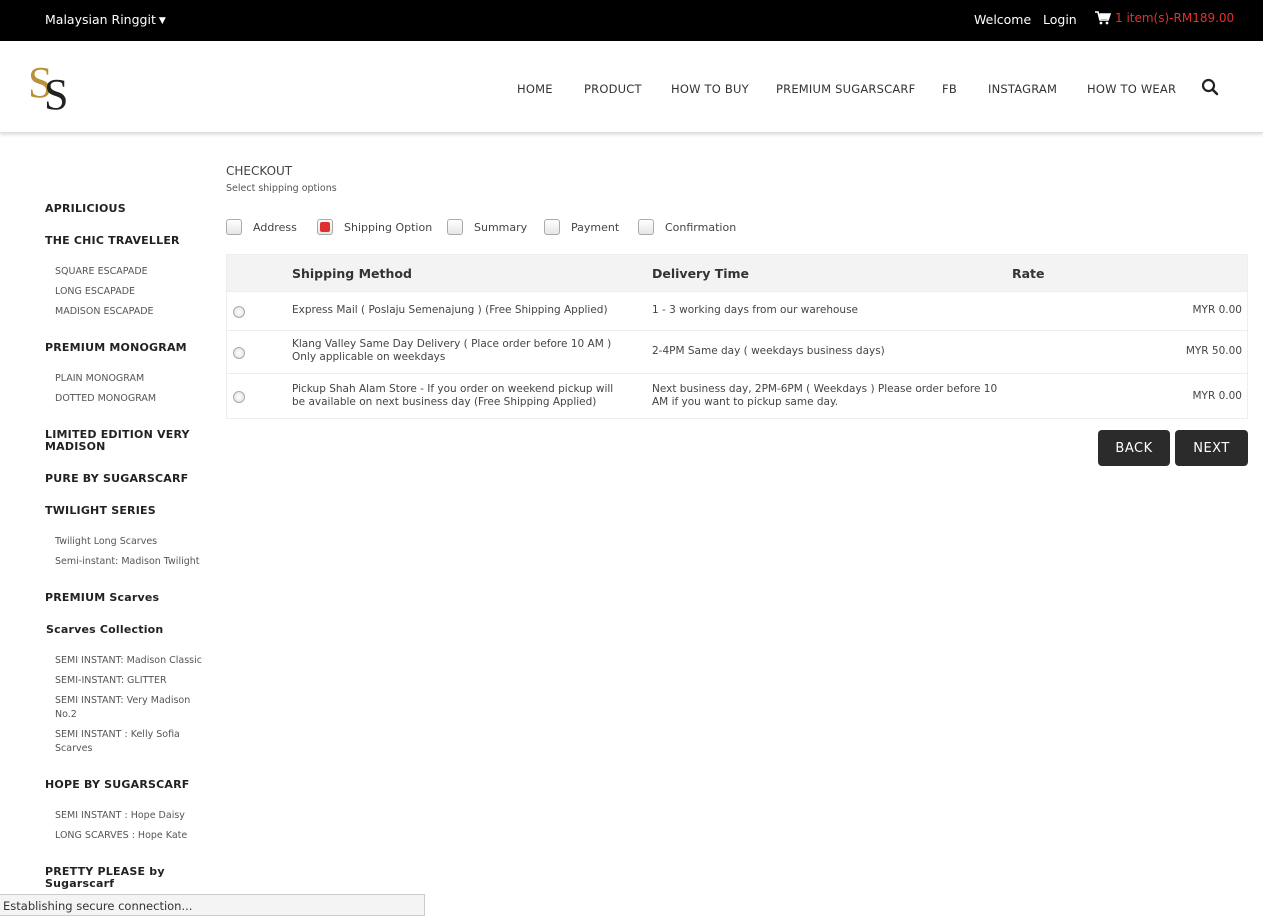  What do you see at coordinates (501, 227) in the screenshot?
I see `step-label: Summary` at bounding box center [501, 227].